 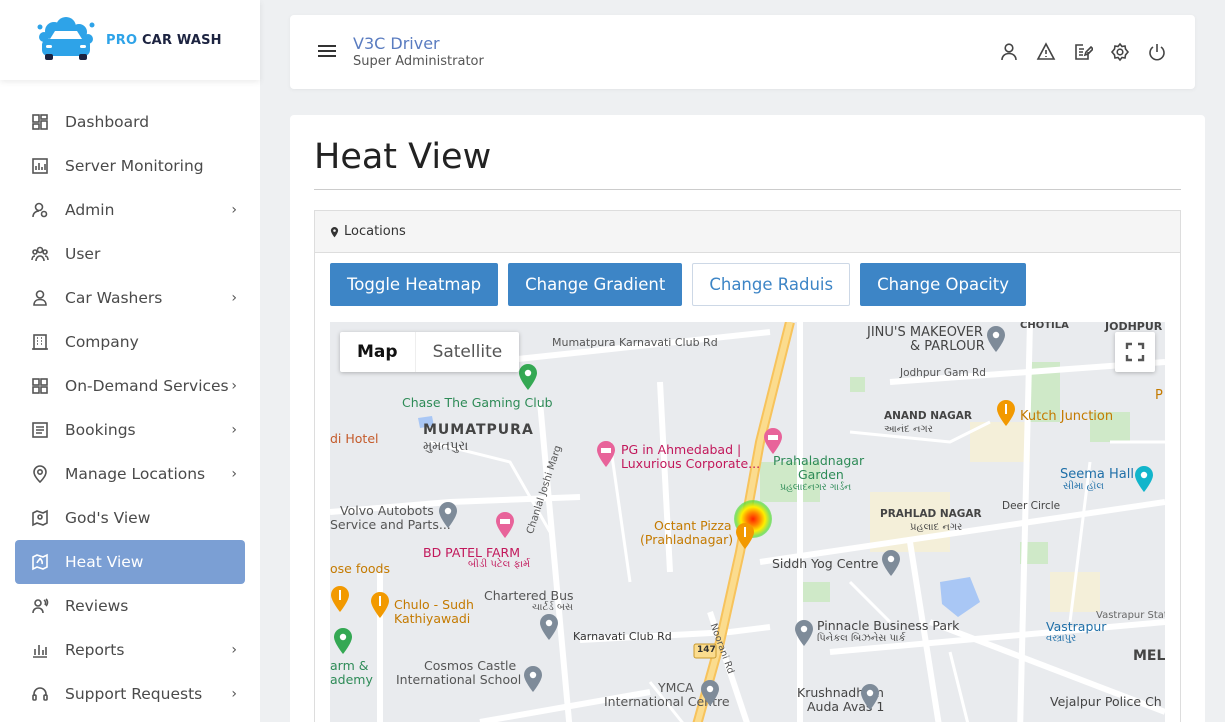 What do you see at coordinates (468, 352) in the screenshot?
I see `map-type-satellite-button: Satellite` at bounding box center [468, 352].